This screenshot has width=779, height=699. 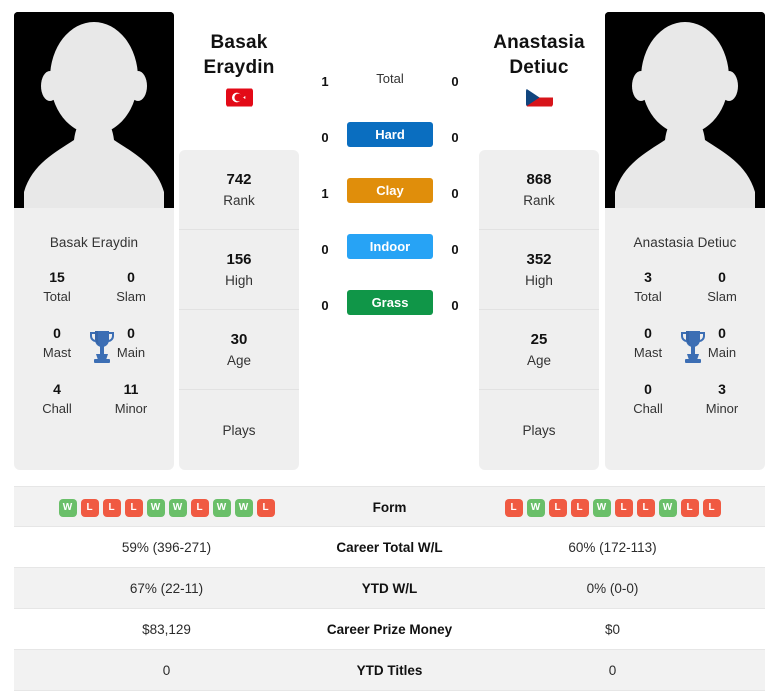 What do you see at coordinates (166, 507) in the screenshot?
I see `form-strip-left: WLLLWWLWWL` at bounding box center [166, 507].